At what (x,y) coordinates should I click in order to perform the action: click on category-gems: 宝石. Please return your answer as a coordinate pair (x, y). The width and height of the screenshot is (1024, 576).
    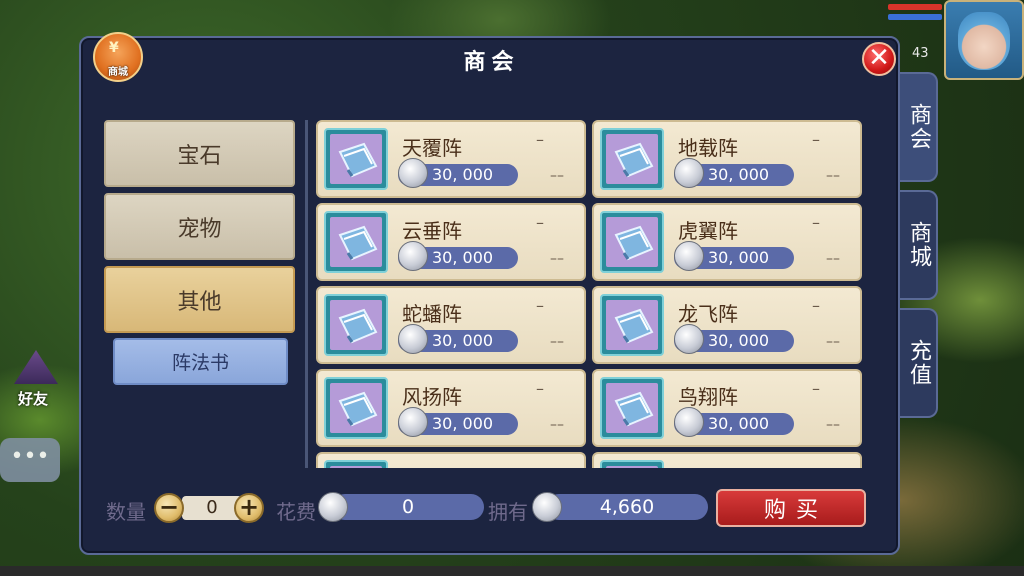
    Looking at the image, I should click on (199, 153).